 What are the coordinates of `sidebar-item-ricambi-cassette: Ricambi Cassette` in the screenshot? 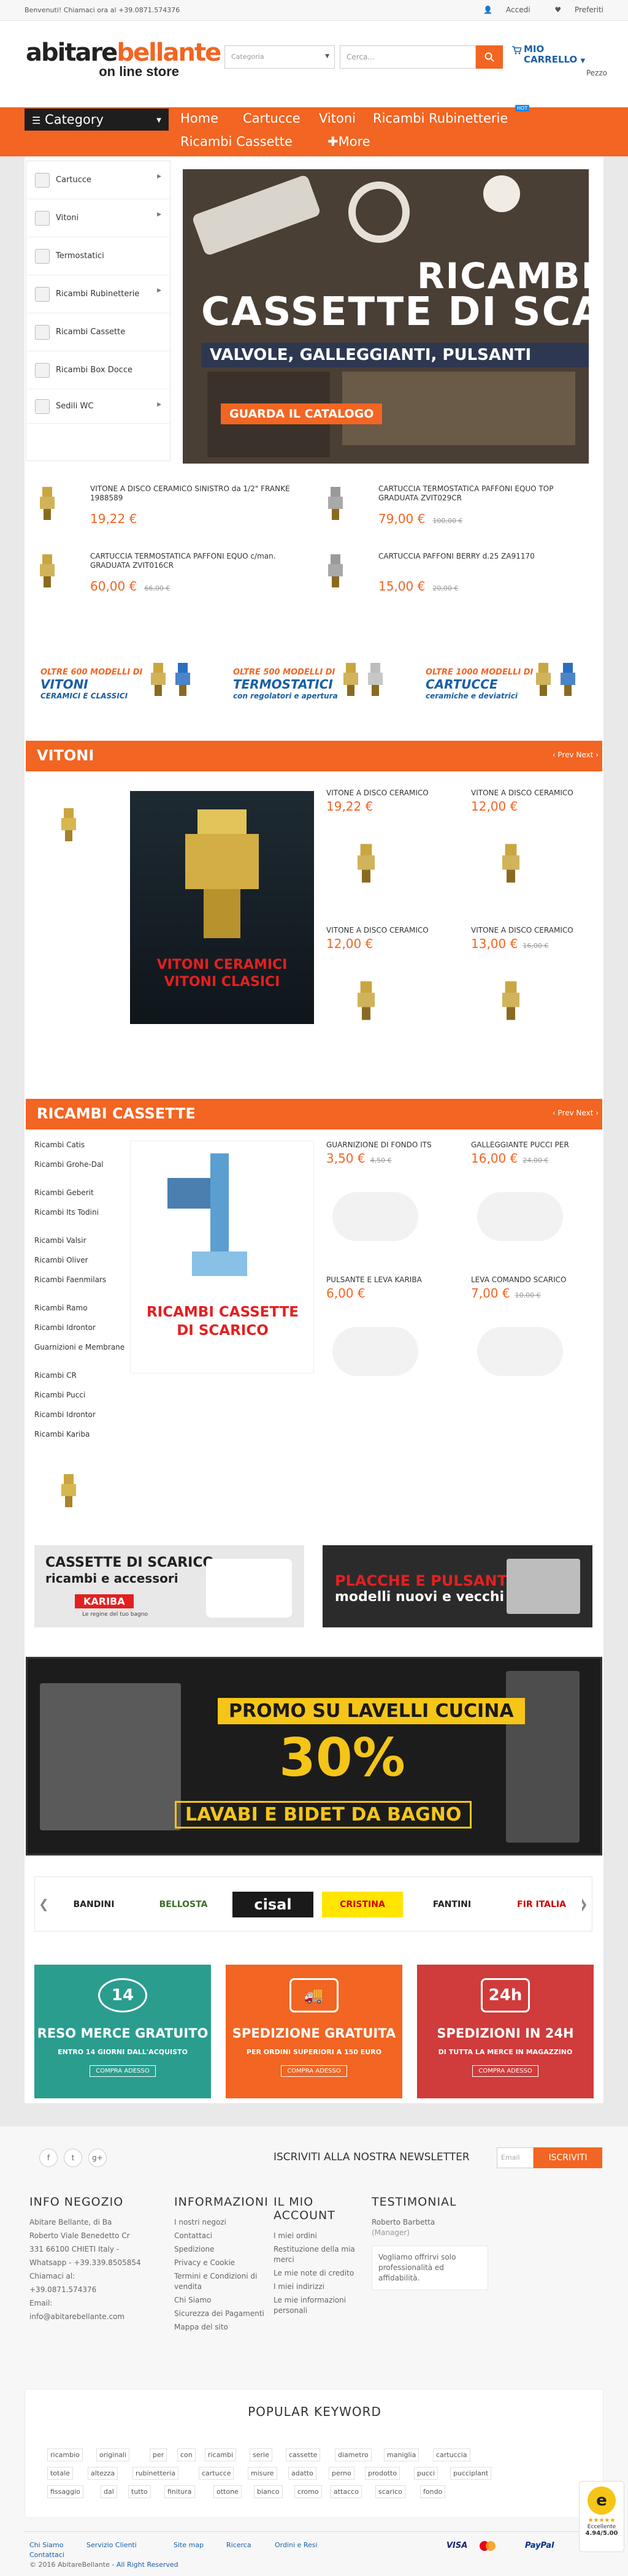 It's located at (98, 332).